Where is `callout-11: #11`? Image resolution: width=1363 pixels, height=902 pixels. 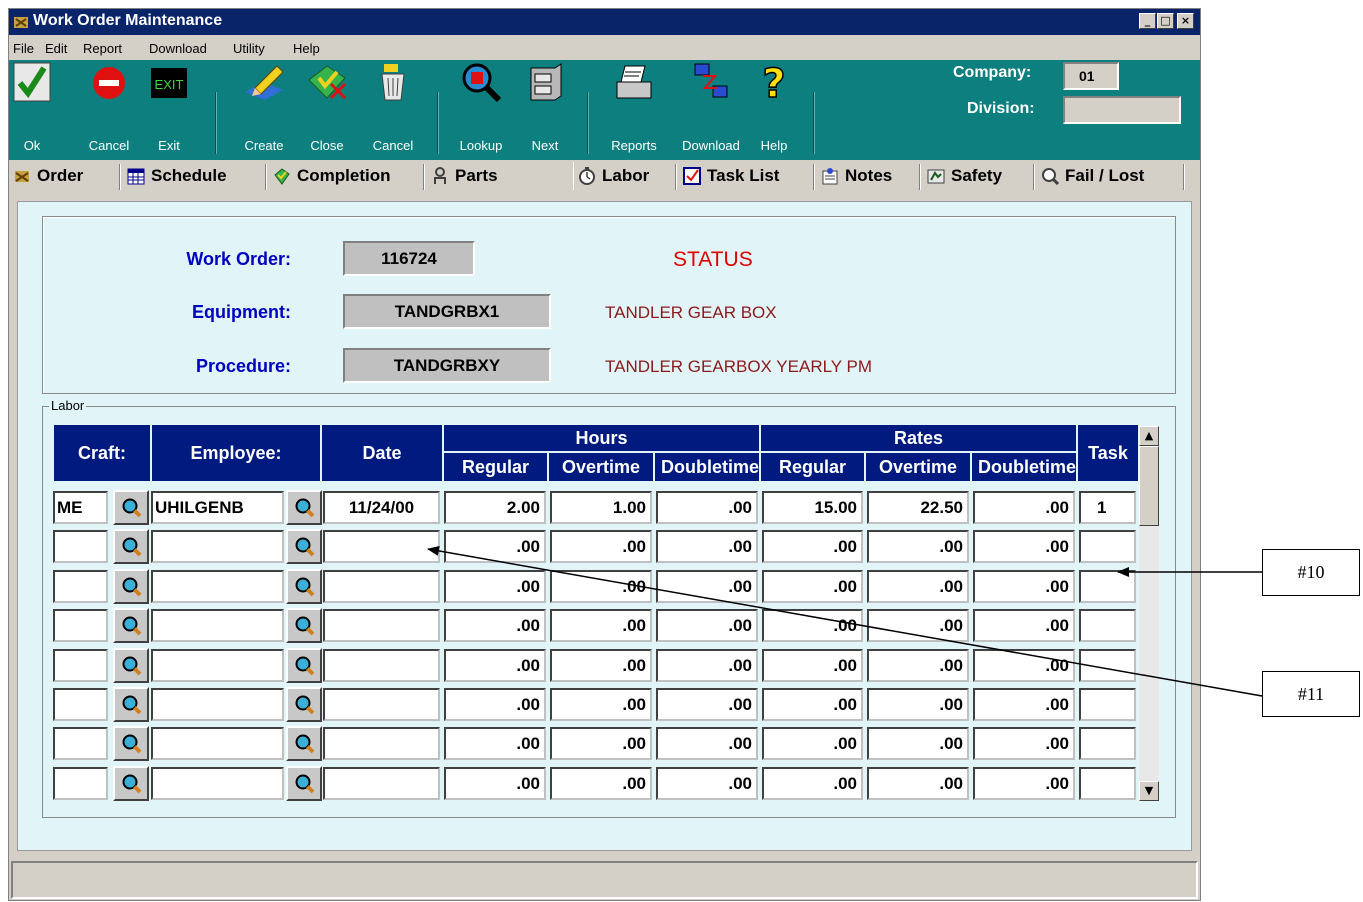 callout-11: #11 is located at coordinates (1311, 694).